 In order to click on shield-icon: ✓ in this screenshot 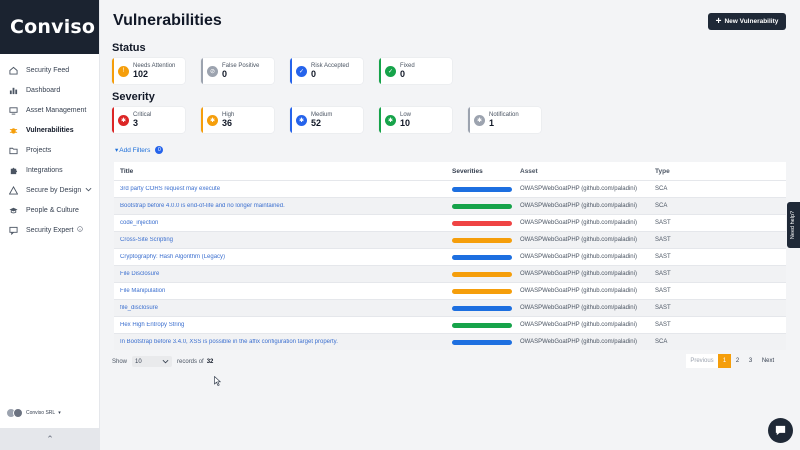, I will do `click(301, 71)`.